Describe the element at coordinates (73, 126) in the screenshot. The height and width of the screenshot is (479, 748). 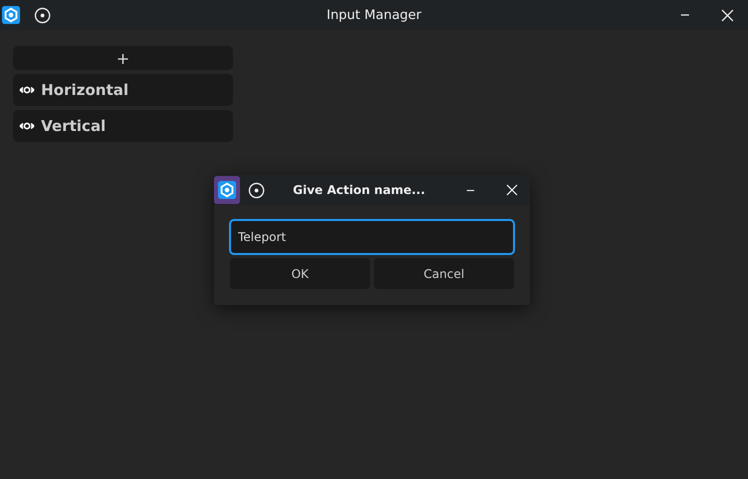
I see `action-label: Vertical` at that location.